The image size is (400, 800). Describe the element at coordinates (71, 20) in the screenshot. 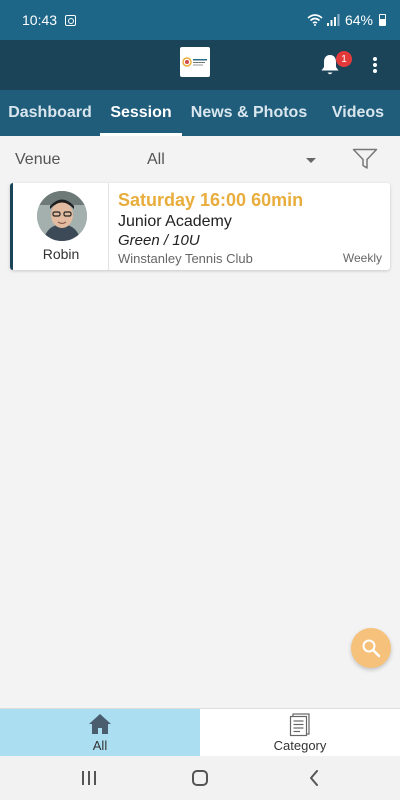

I see `notification-status-icon` at that location.